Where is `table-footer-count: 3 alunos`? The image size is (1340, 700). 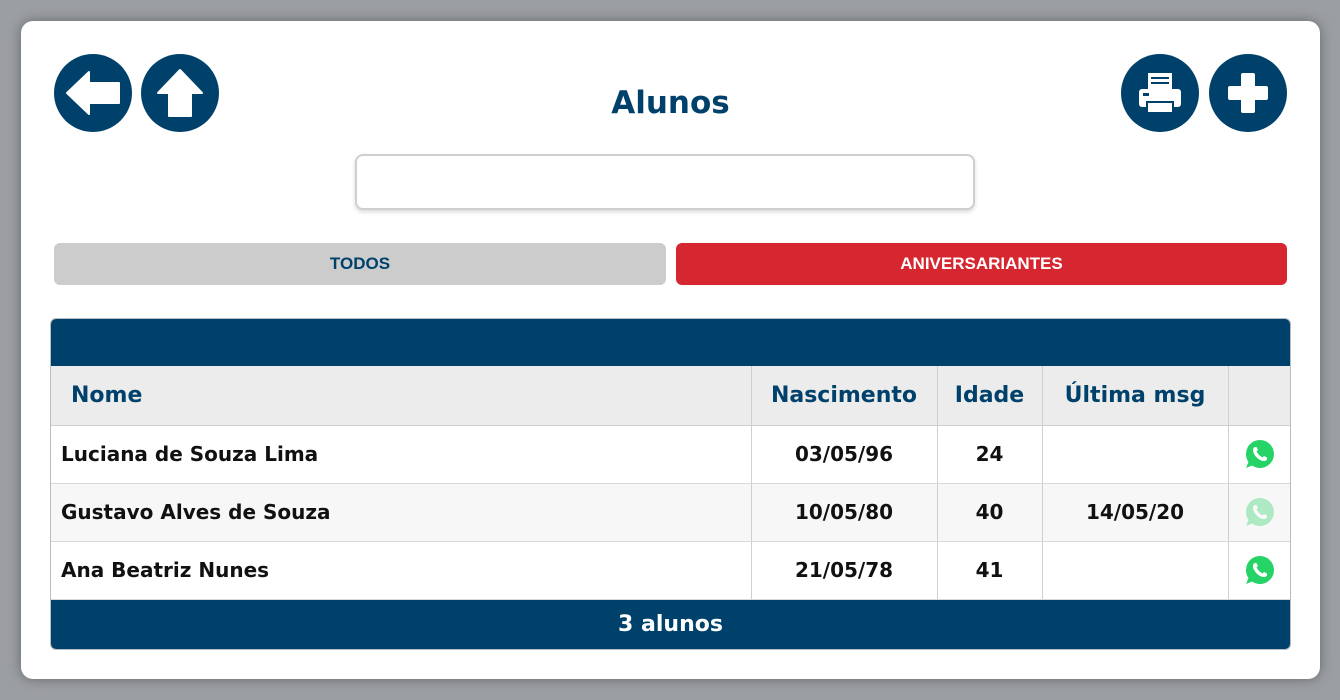
table-footer-count: 3 alunos is located at coordinates (670, 624).